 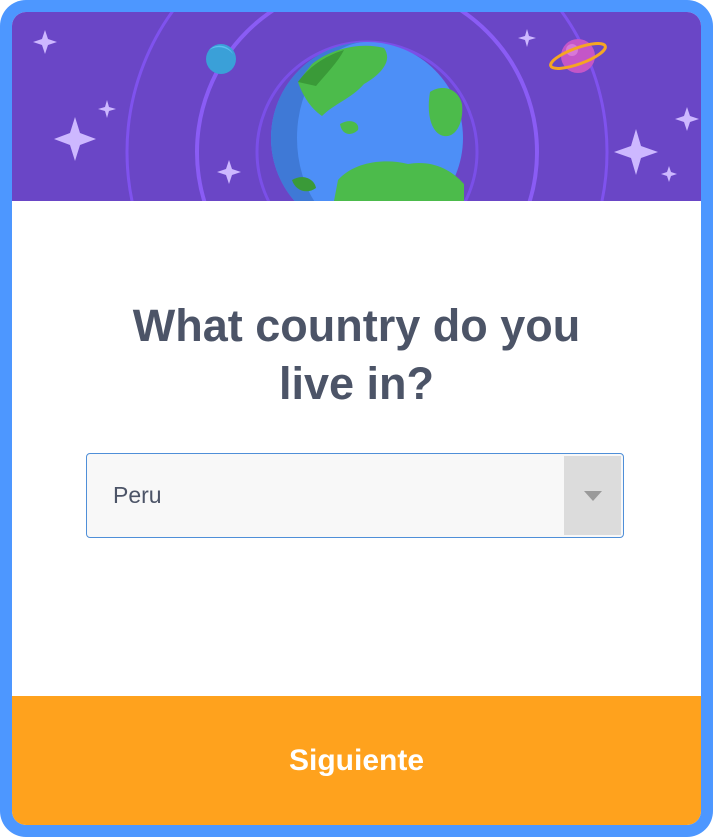 What do you see at coordinates (356, 760) in the screenshot?
I see `next-button: Siguiente` at bounding box center [356, 760].